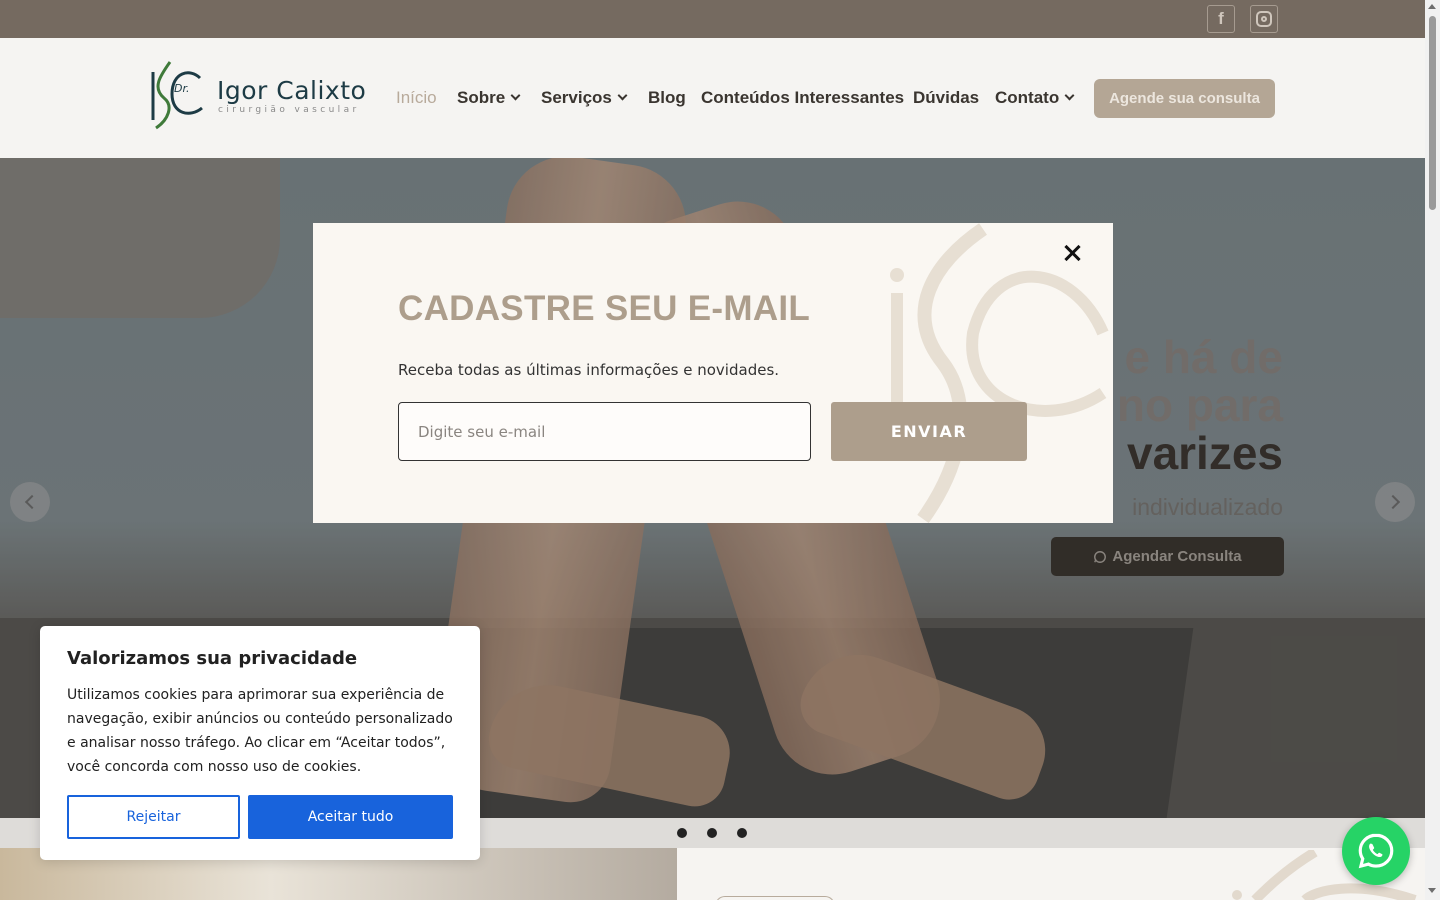 This screenshot has width=1440, height=900. I want to click on nav-sobre: Sobre, so click(489, 98).